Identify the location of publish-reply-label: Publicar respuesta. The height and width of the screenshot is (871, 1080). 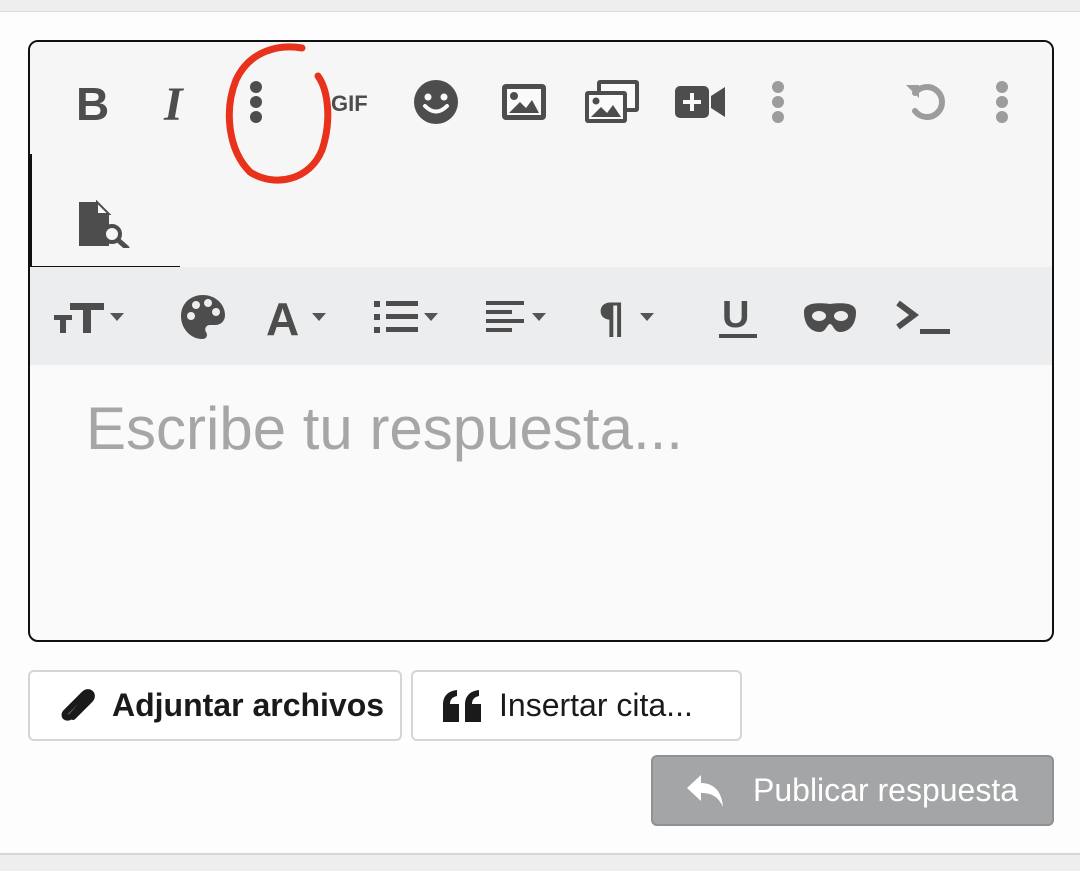
(886, 790).